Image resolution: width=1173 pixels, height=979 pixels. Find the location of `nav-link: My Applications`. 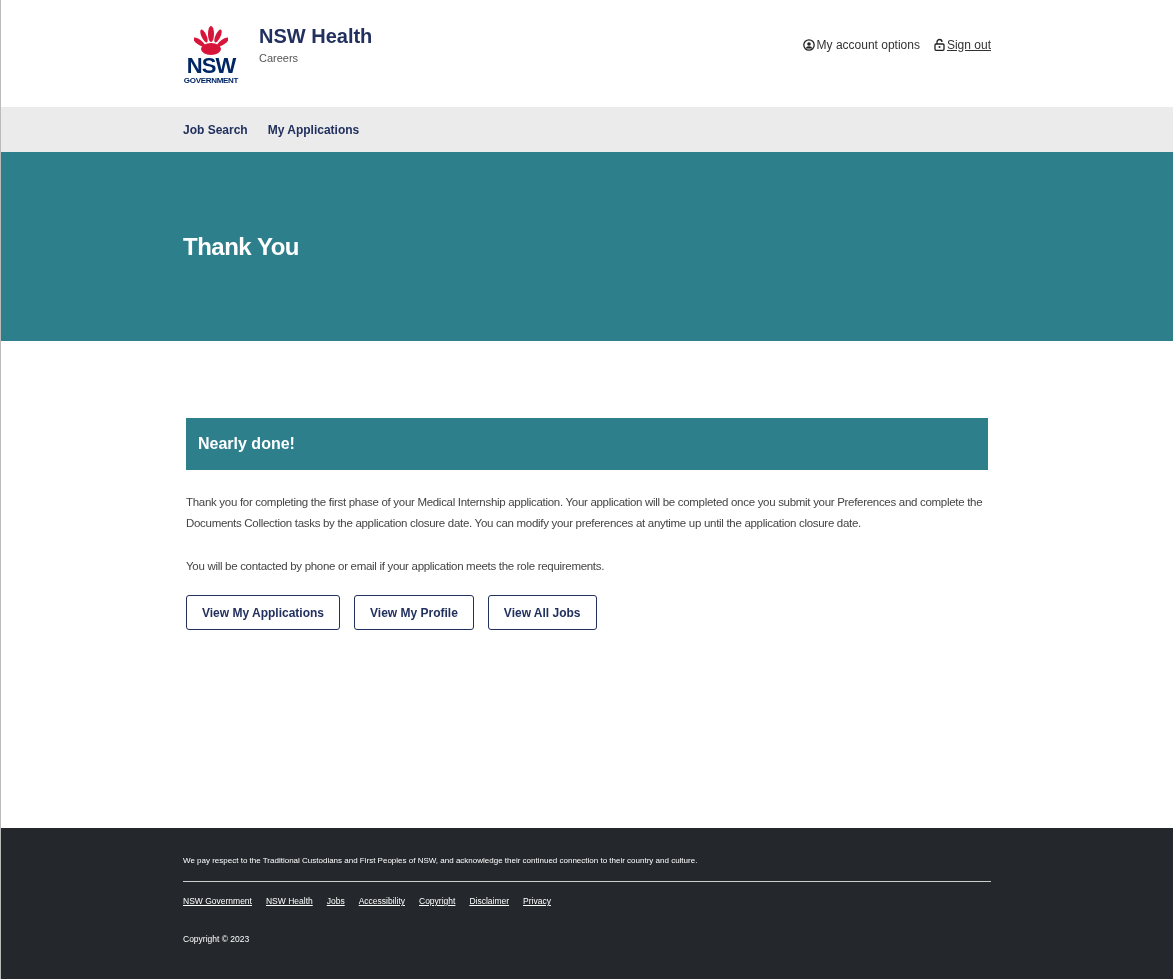

nav-link: My Applications is located at coordinates (313, 129).